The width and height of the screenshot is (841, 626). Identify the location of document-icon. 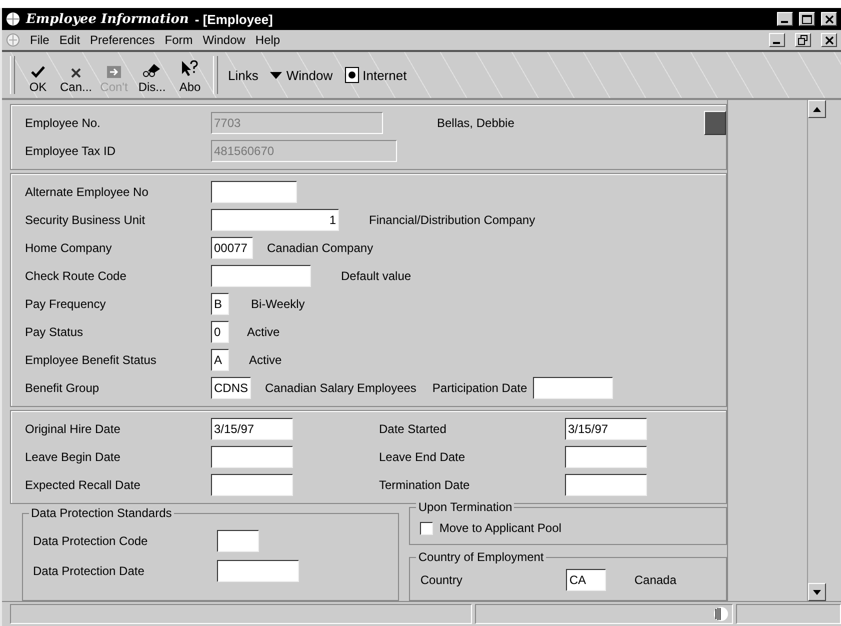
(13, 40).